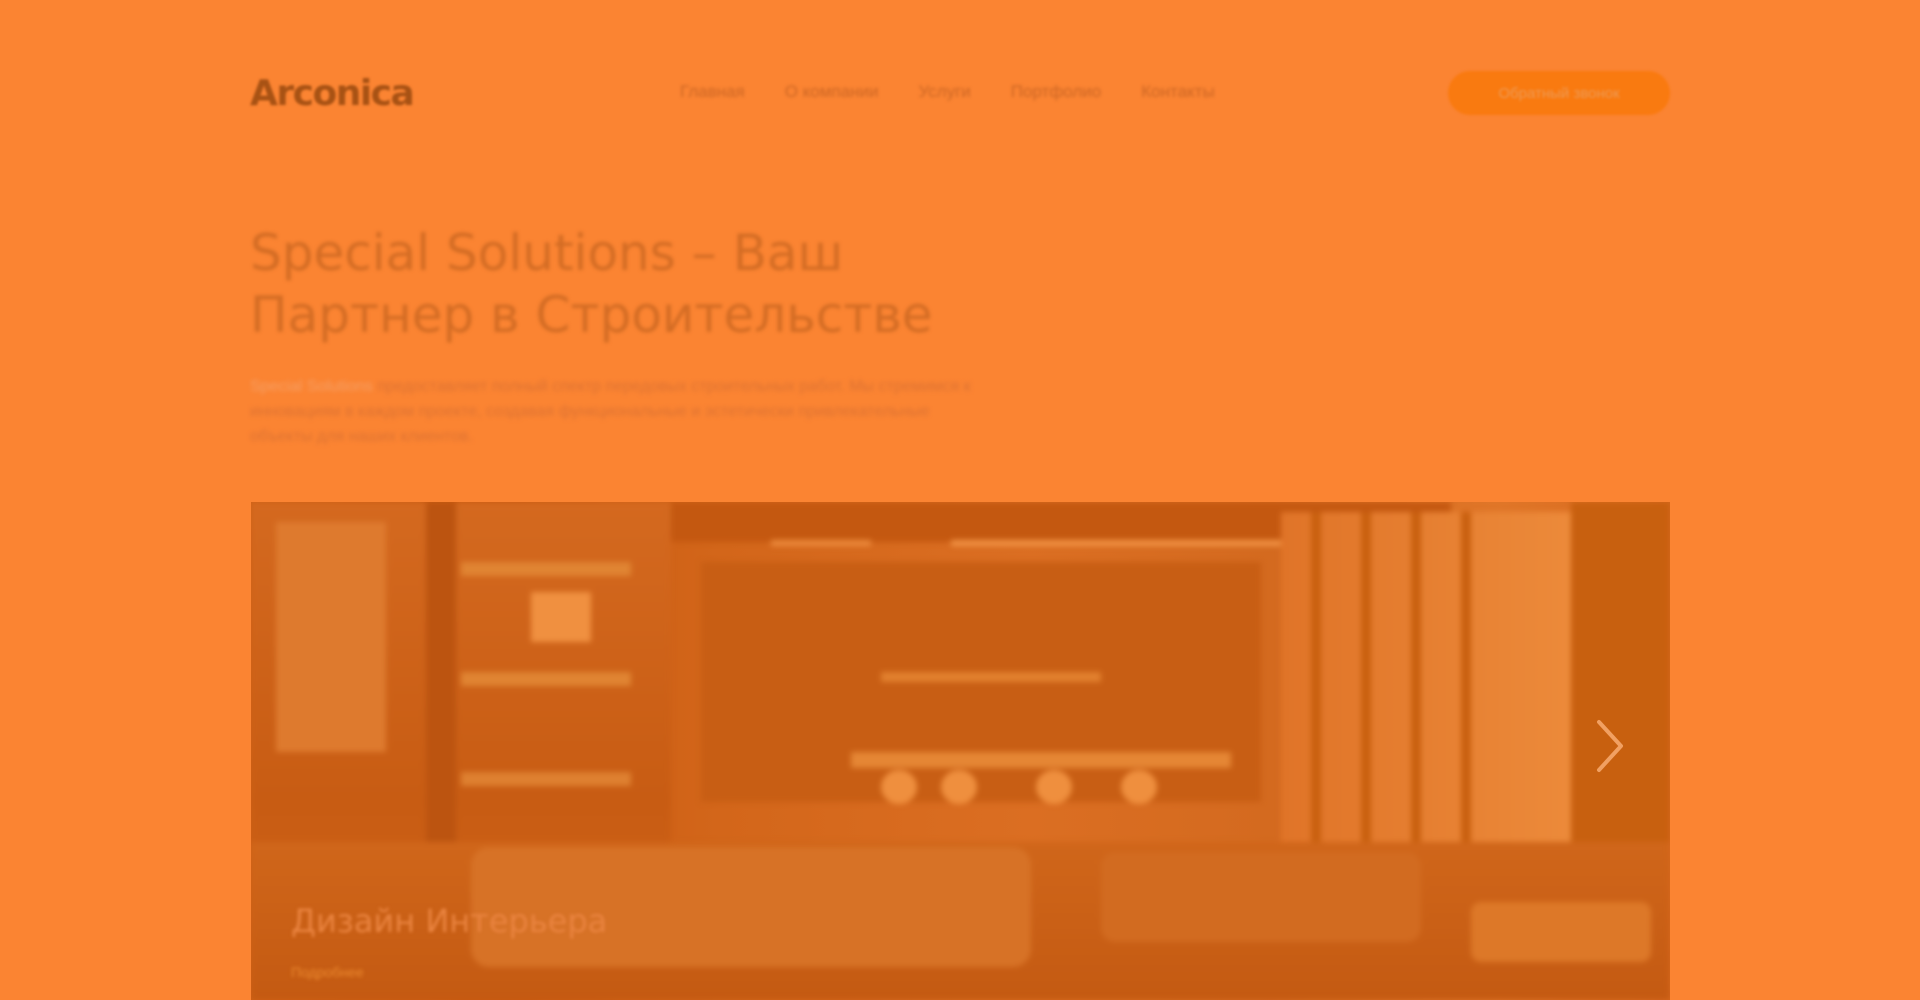  Describe the element at coordinates (1177, 92) in the screenshot. I see `nav-item-contacts: Контакты` at that location.